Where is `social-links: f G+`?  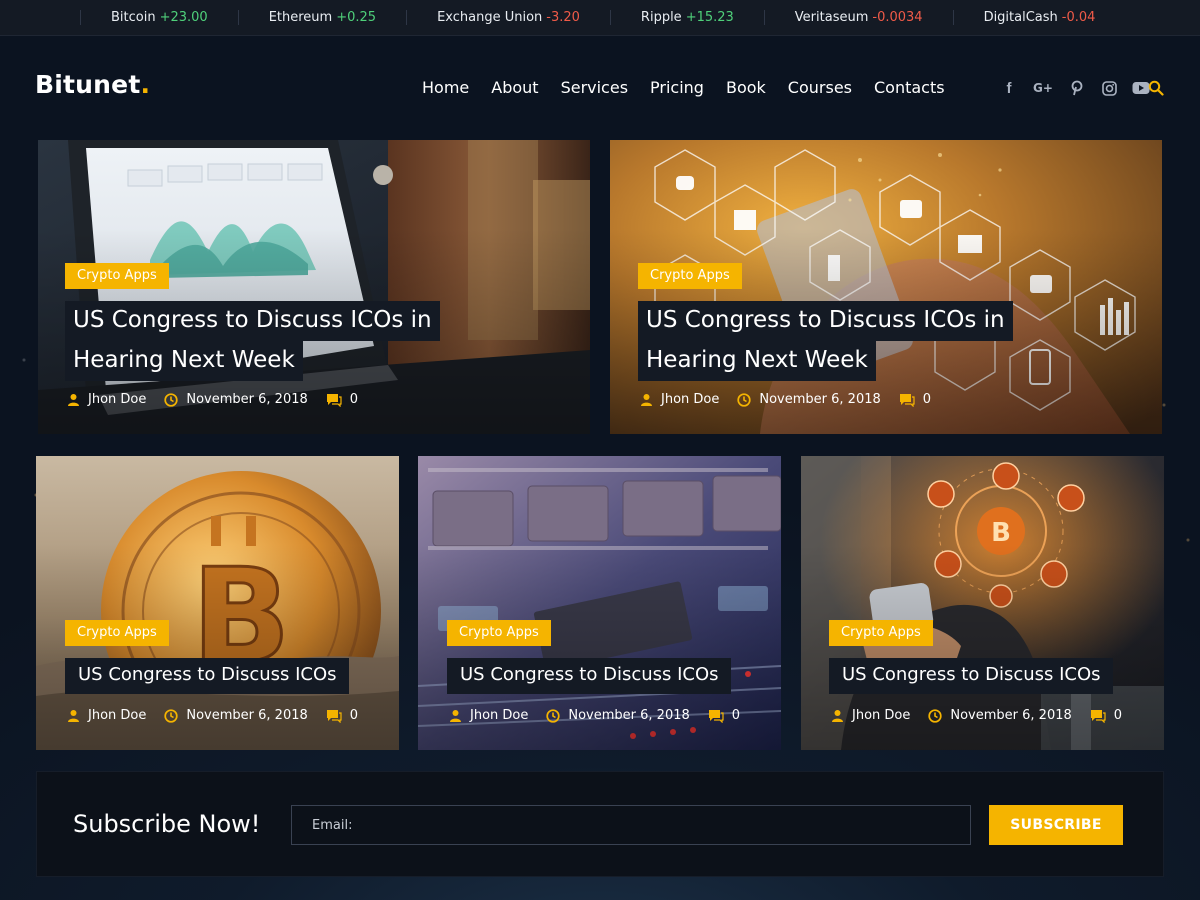 social-links: f G+ is located at coordinates (1075, 88).